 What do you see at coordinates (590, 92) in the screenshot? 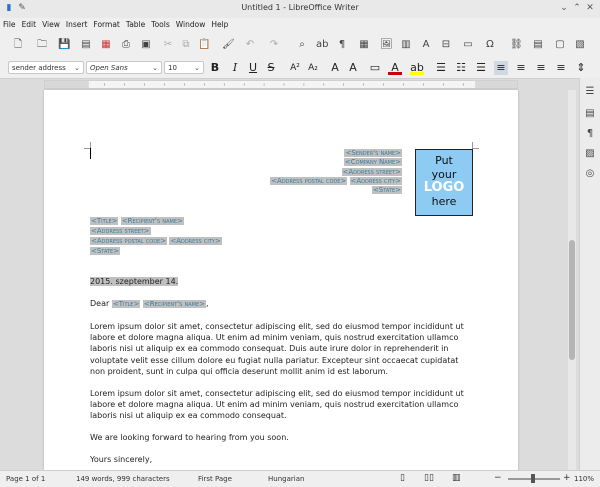
I see `sidebar-menu-icon: ☰` at bounding box center [590, 92].